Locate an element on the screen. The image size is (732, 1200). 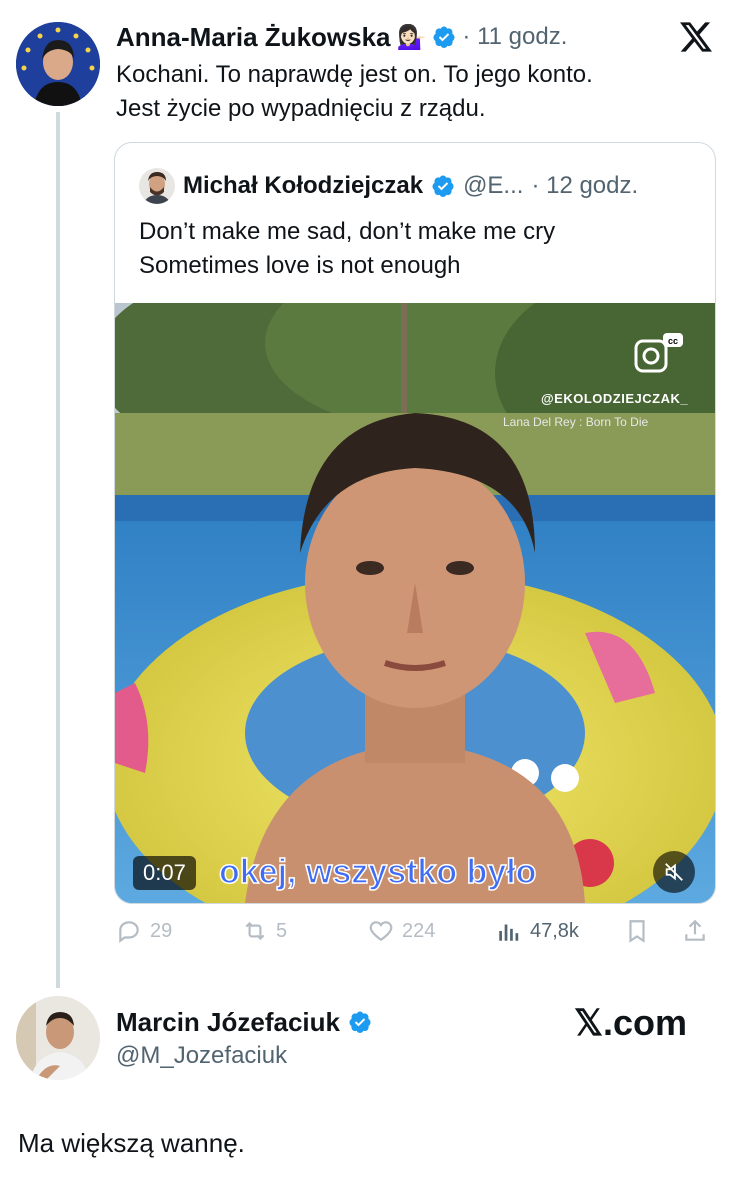
reply-handle: @M_Jozefaciuk is located at coordinates (201, 1056).